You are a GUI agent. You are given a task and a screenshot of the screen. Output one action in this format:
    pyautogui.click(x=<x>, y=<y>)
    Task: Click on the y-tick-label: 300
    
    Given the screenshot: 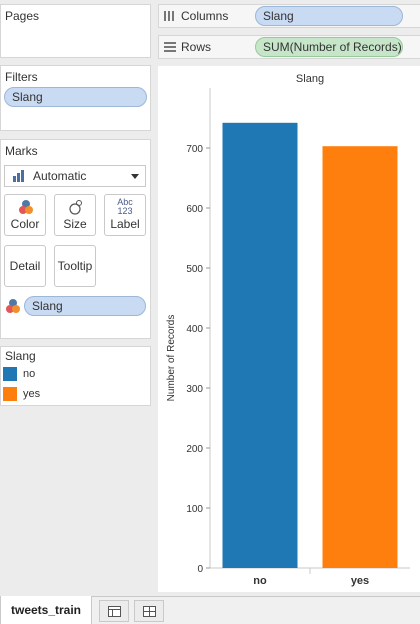 What is the action you would take?
    pyautogui.click(x=194, y=389)
    